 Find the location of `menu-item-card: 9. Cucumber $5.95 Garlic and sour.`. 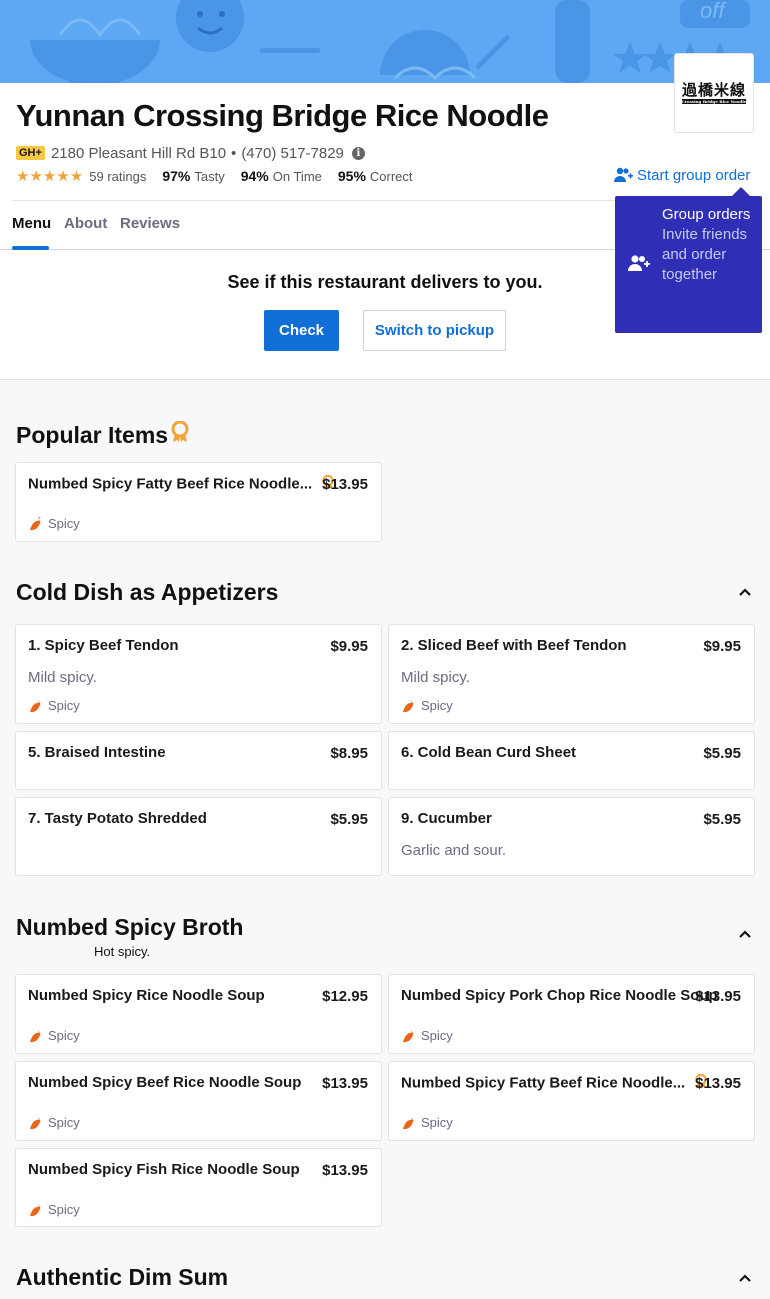

menu-item-card: 9. Cucumber $5.95 Garlic and sour. is located at coordinates (571, 836).